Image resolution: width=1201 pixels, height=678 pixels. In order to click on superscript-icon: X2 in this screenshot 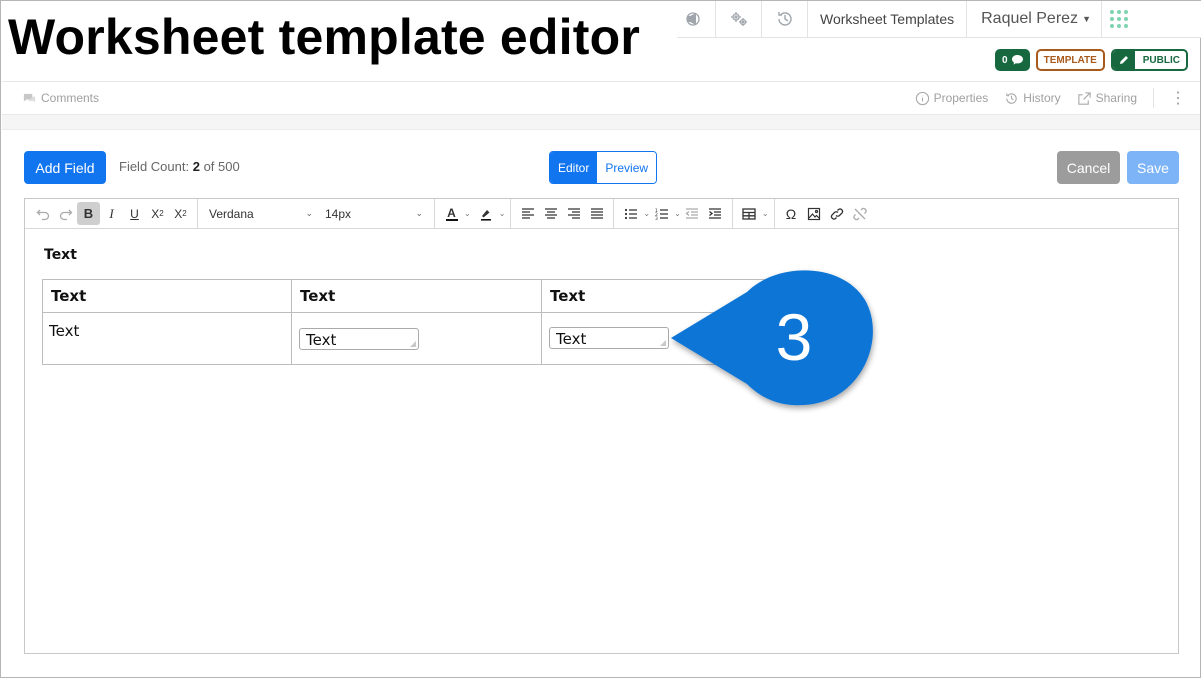, I will do `click(180, 213)`.